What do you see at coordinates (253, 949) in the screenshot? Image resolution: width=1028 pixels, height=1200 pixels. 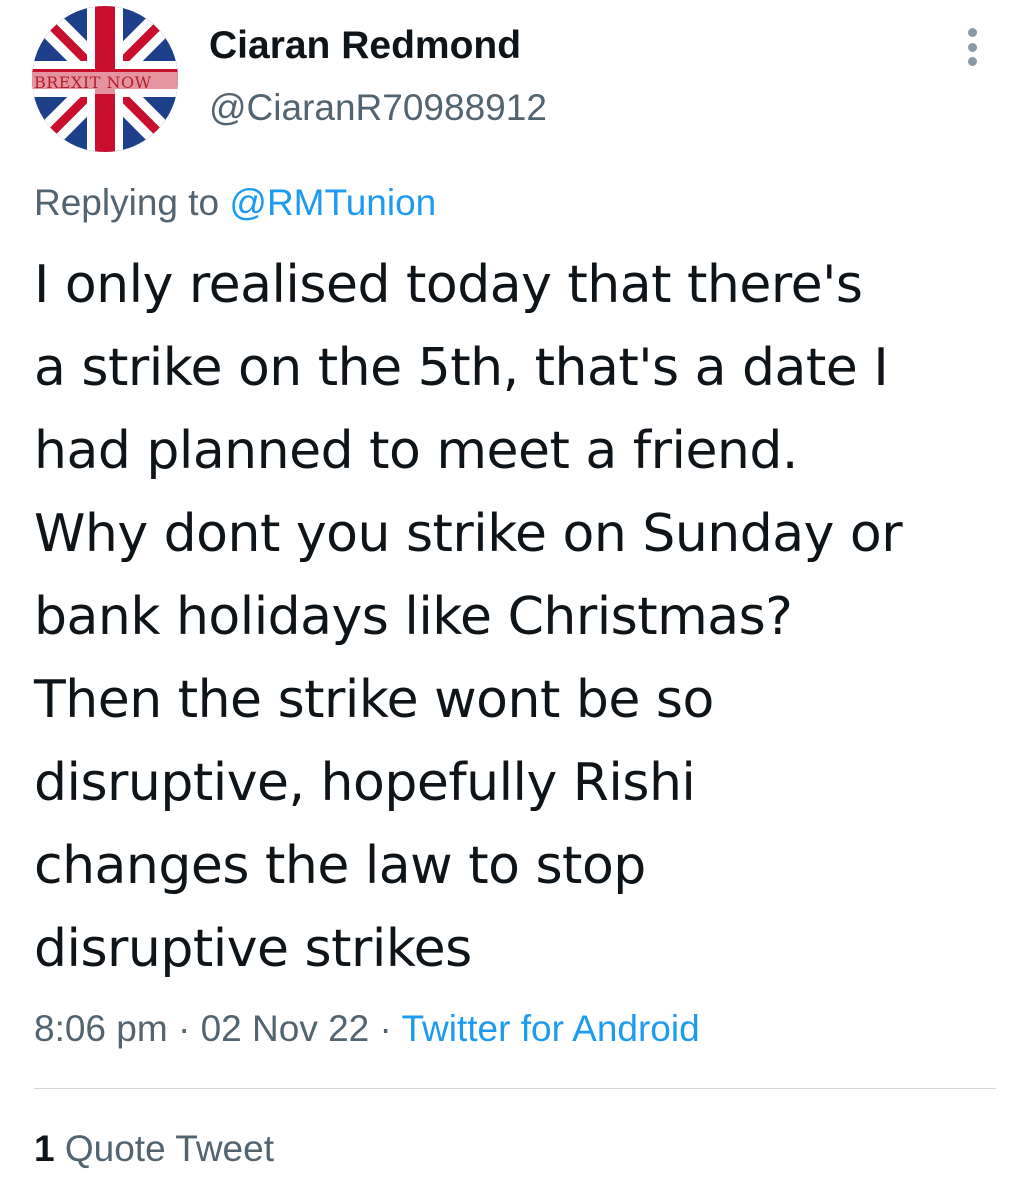 I see `tweet-text-line: disruptive strikes` at bounding box center [253, 949].